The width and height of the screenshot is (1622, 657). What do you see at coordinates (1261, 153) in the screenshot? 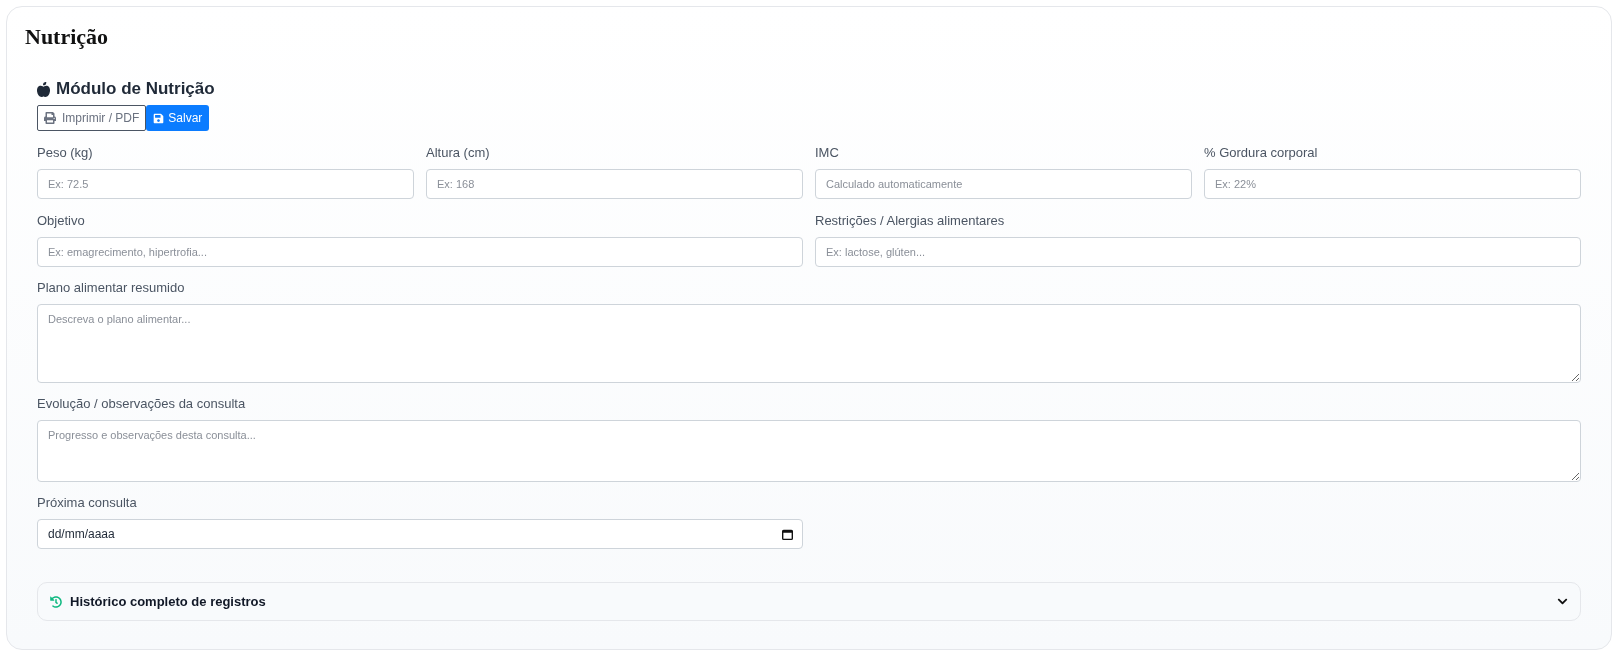
I see `field-label: % Gordura corporal` at bounding box center [1261, 153].